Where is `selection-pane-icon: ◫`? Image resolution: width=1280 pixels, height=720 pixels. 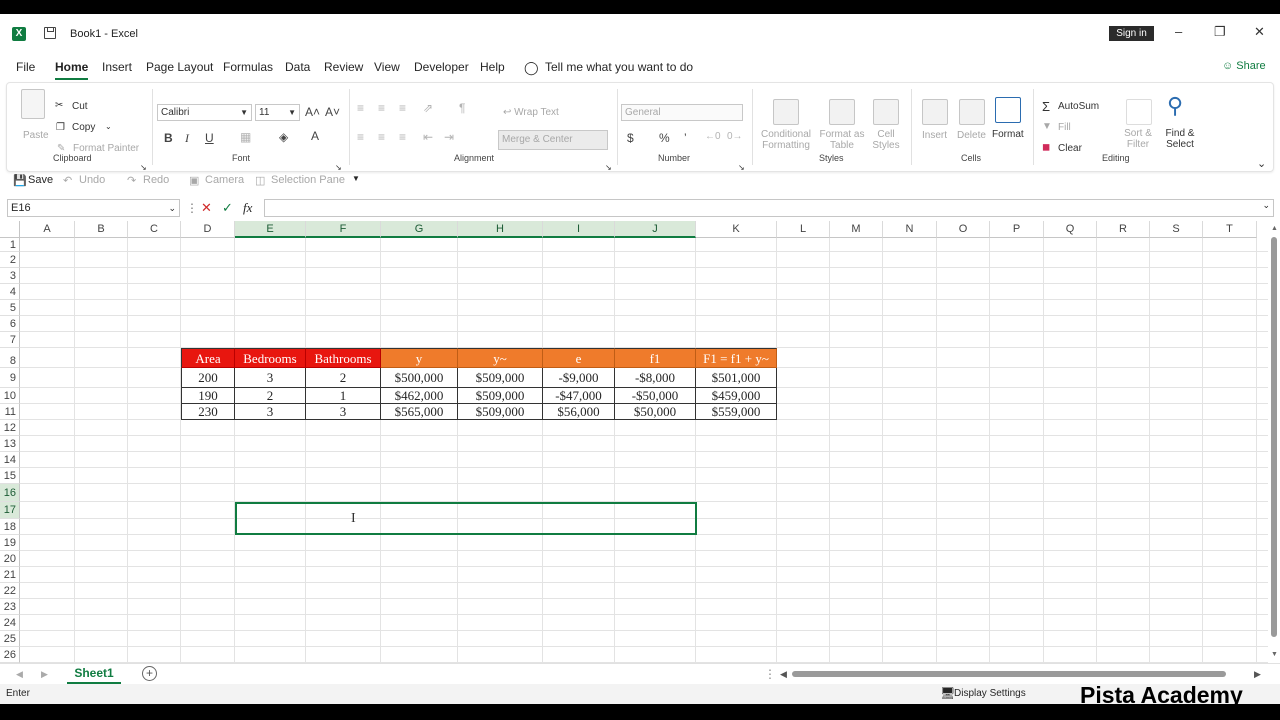 selection-pane-icon: ◫ is located at coordinates (260, 180).